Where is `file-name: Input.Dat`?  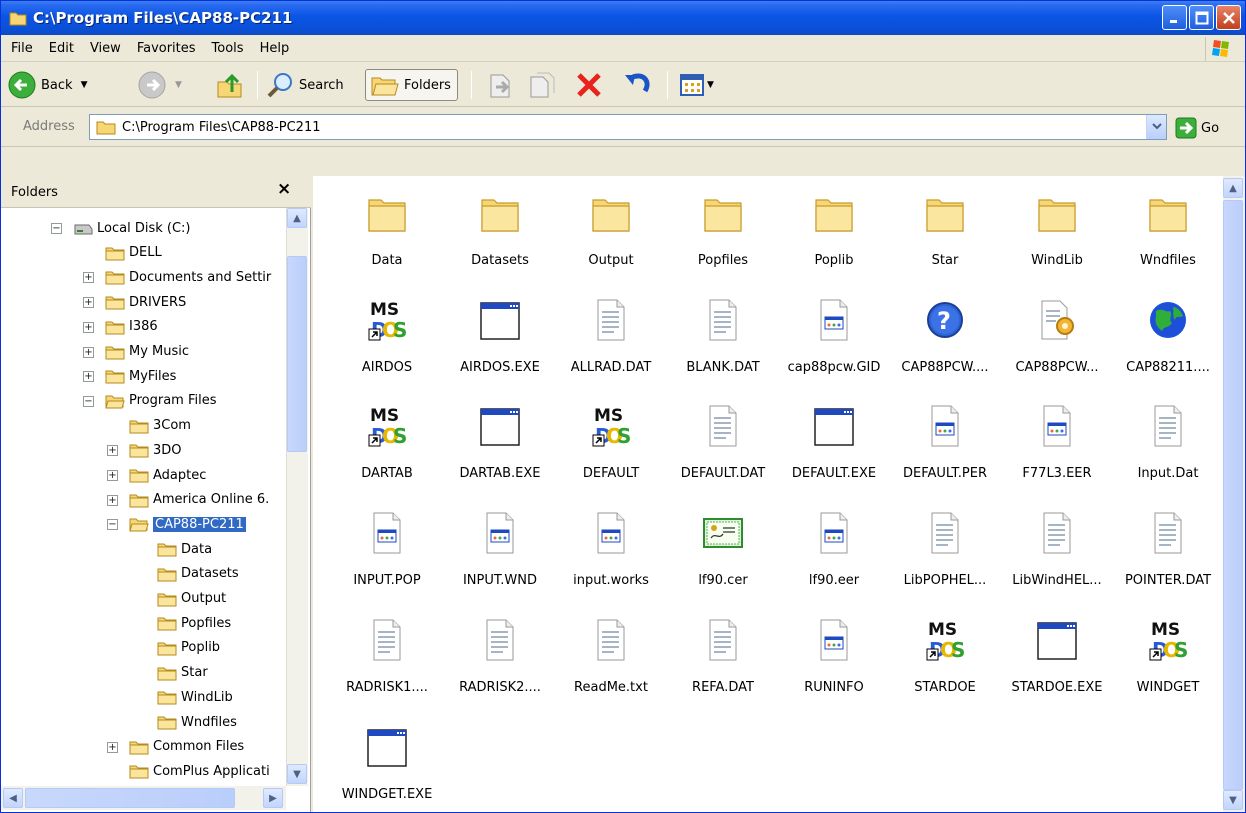
file-name: Input.Dat is located at coordinates (1168, 473).